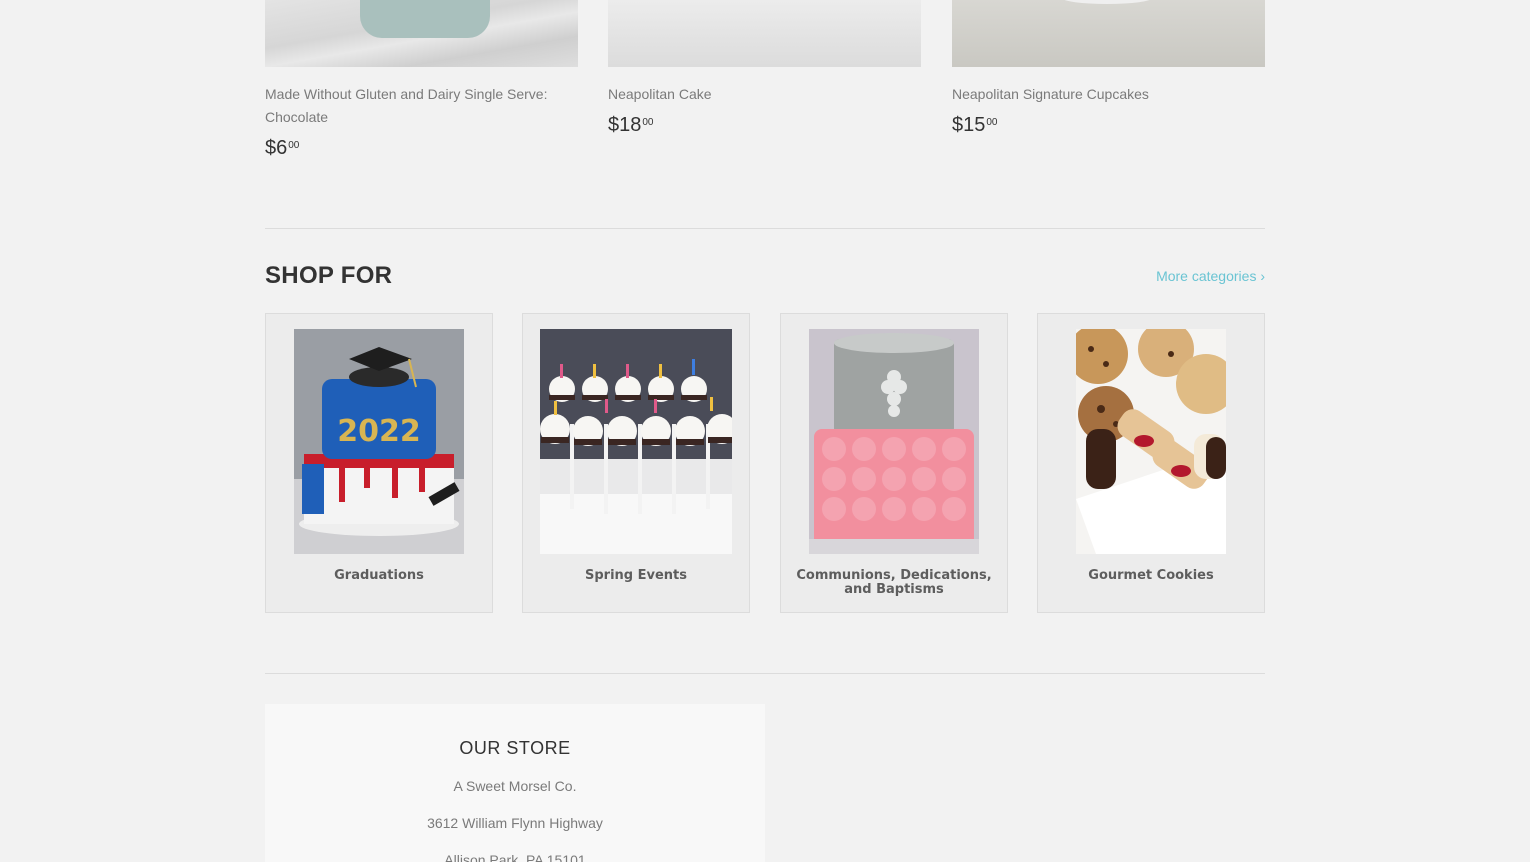 Image resolution: width=1530 pixels, height=862 pixels. What do you see at coordinates (1151, 441) in the screenshot?
I see `cookies-image` at bounding box center [1151, 441].